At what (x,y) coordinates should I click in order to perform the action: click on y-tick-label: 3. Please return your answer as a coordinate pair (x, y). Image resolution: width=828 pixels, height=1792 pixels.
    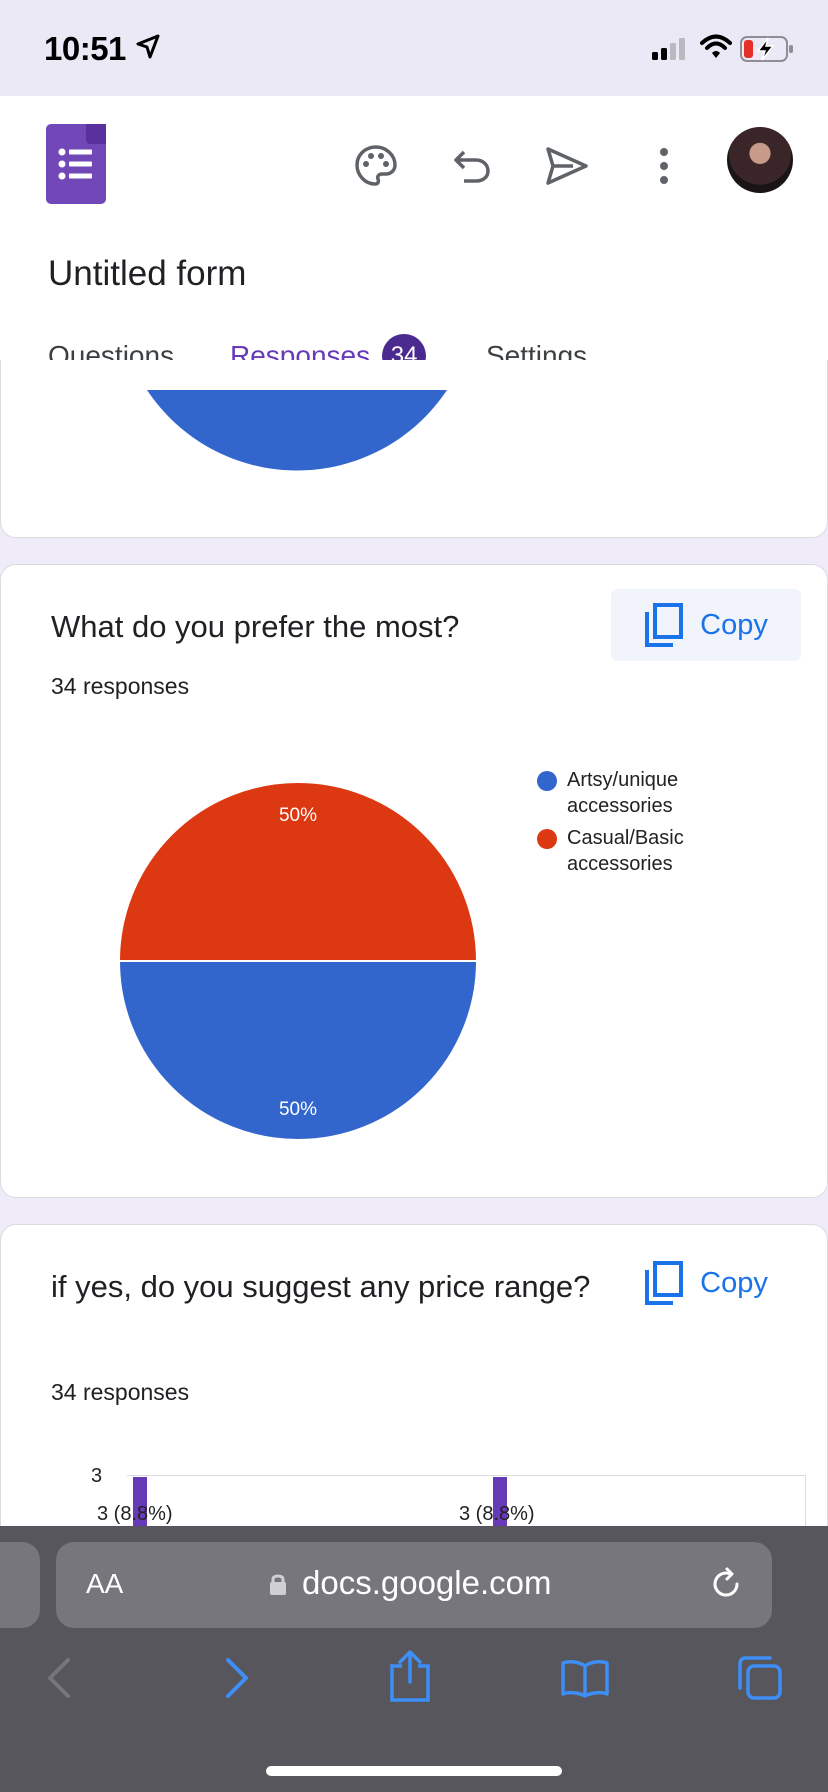
    Looking at the image, I should click on (97, 1476).